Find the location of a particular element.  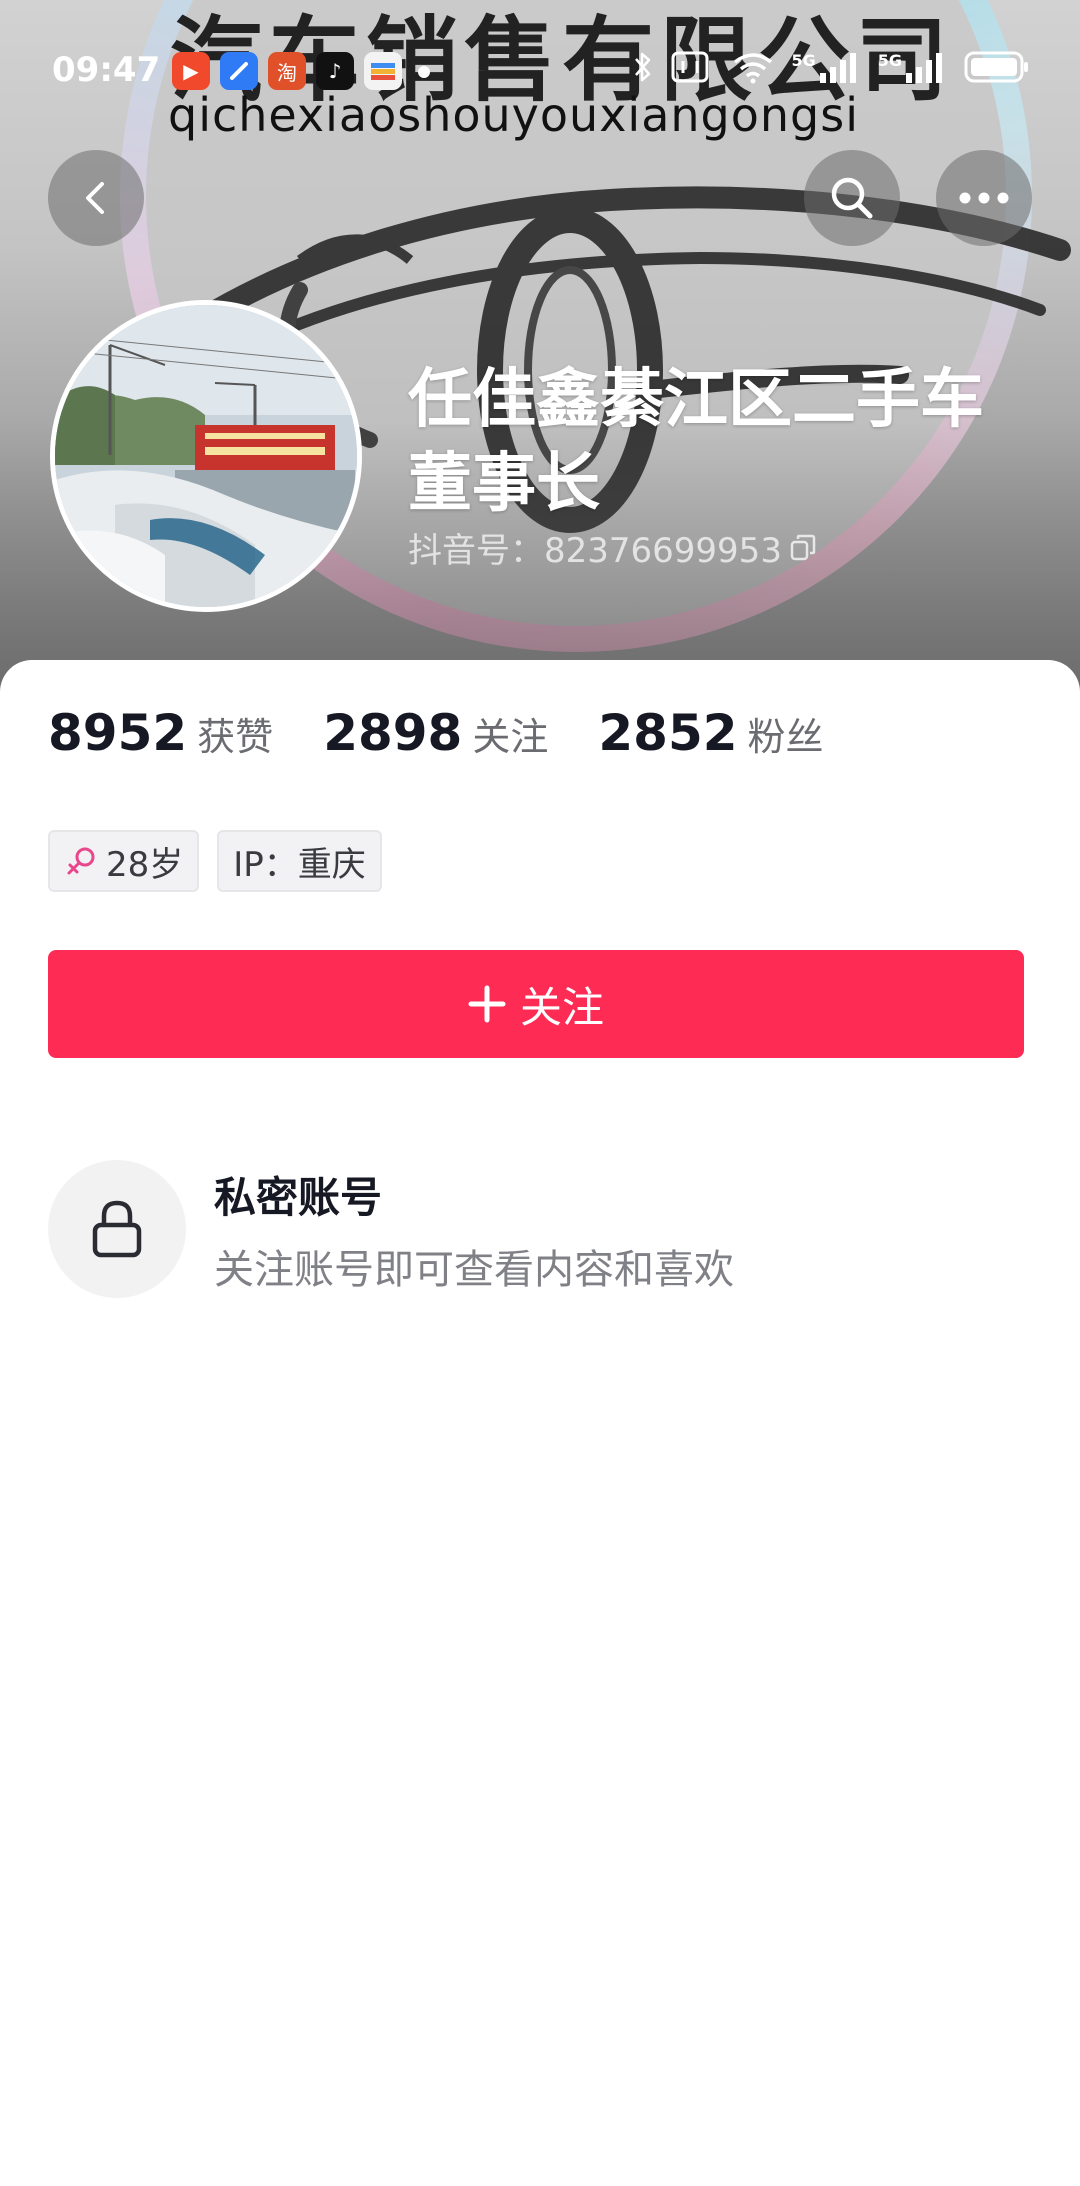

stat-following: 2898 关注 is located at coordinates (435, 733).